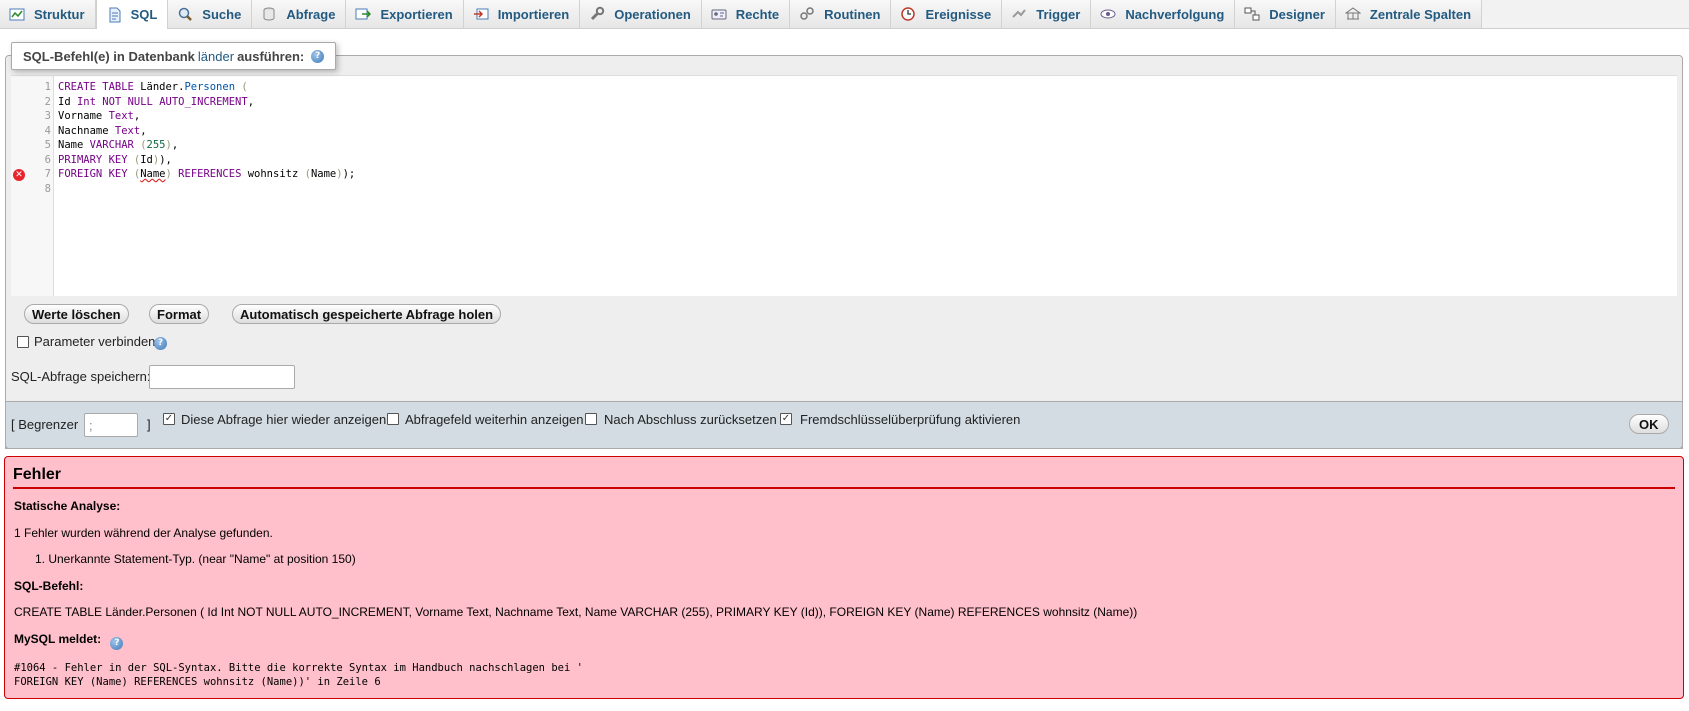  What do you see at coordinates (49, 586) in the screenshot?
I see `sql-command-label: SQL-Befehl:` at bounding box center [49, 586].